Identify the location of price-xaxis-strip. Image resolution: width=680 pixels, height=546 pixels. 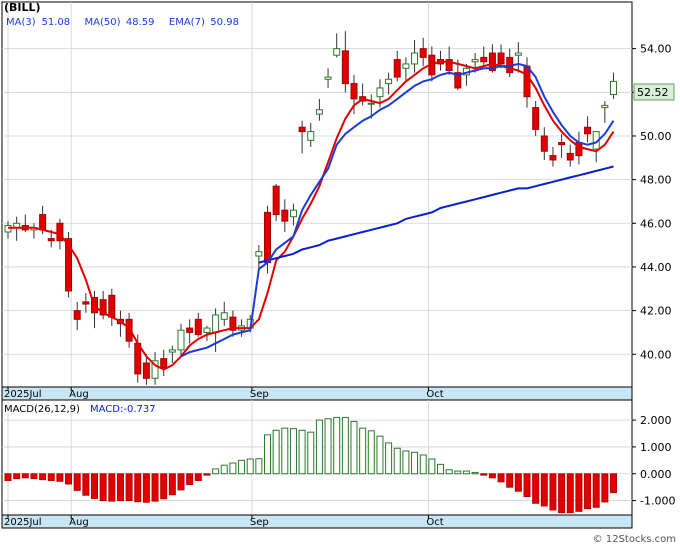
(317, 393).